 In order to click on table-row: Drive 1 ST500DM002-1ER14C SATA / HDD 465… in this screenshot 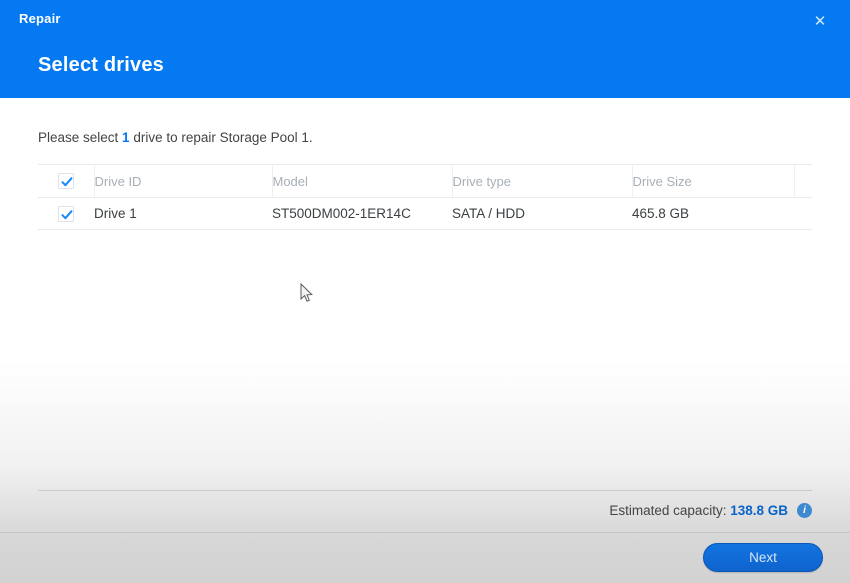, I will do `click(425, 213)`.